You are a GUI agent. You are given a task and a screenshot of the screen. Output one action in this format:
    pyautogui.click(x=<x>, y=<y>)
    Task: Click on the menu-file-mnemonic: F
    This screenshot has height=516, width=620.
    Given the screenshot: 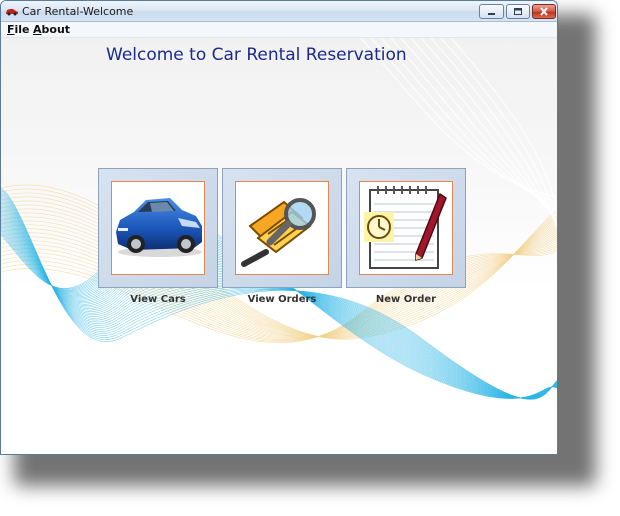 What is the action you would take?
    pyautogui.click(x=11, y=29)
    